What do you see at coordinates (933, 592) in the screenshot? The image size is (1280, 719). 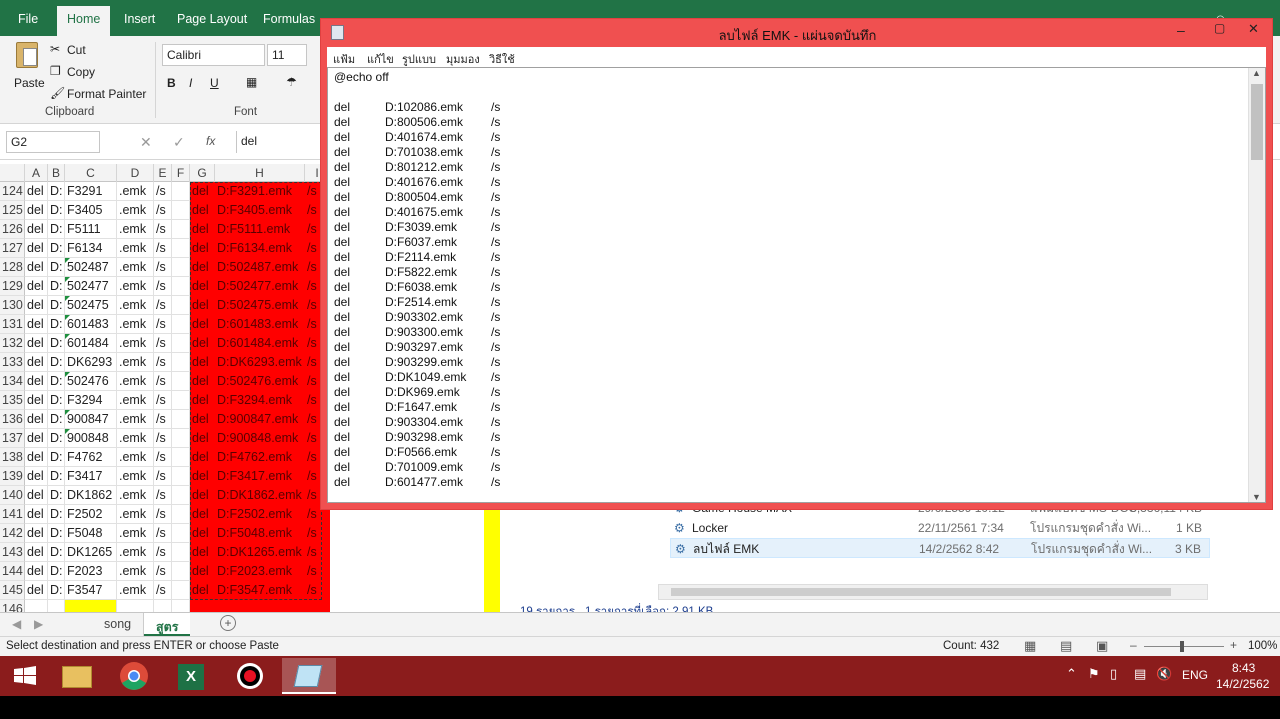 I see `horizontal-scrollbar` at bounding box center [933, 592].